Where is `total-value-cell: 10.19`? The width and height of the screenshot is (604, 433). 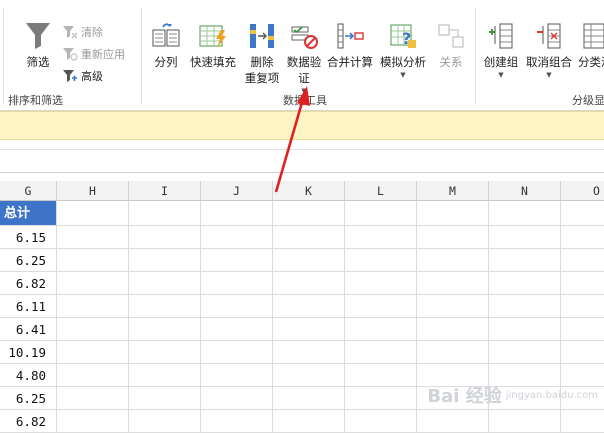 total-value-cell: 10.19 is located at coordinates (28, 352).